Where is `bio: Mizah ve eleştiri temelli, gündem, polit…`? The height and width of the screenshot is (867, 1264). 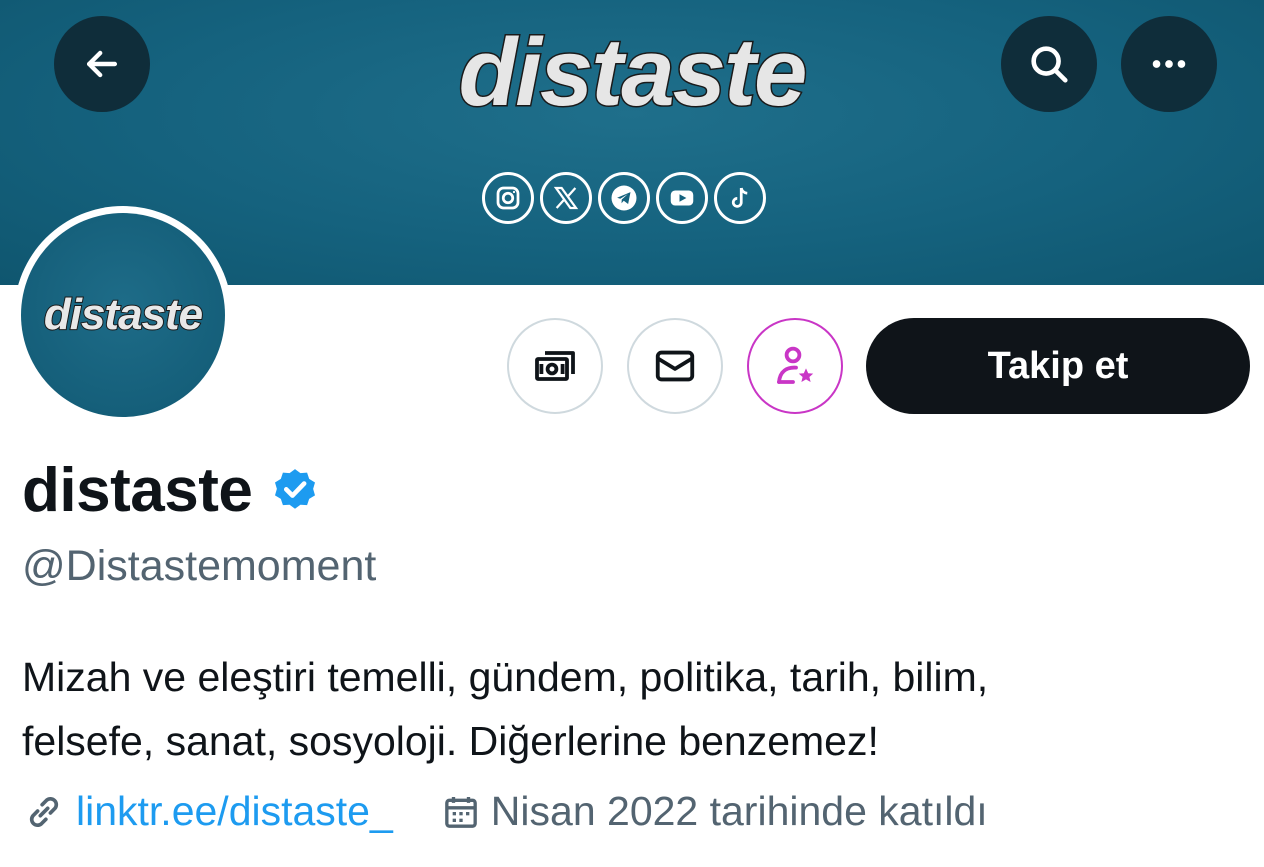
bio: Mizah ve eleştiri temelli, gündem, polit… is located at coordinates (632, 709).